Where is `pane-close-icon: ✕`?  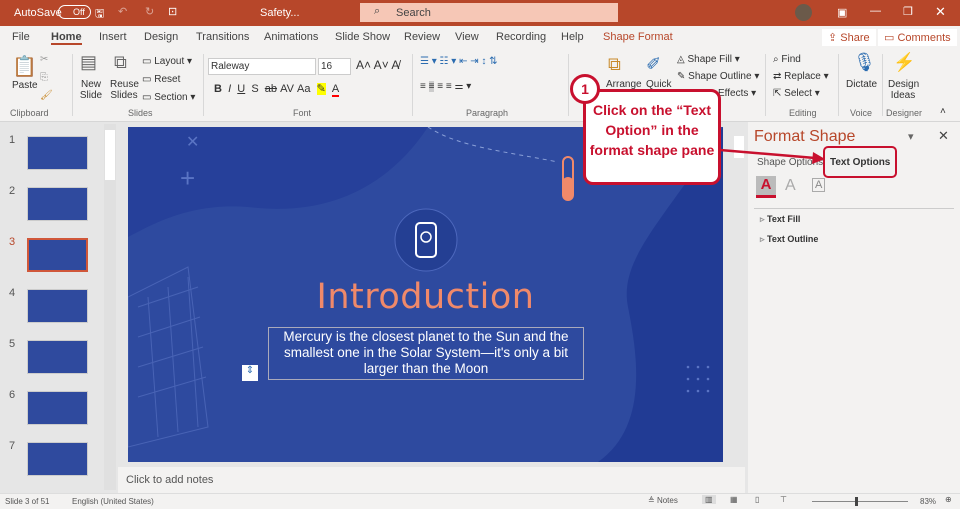 pane-close-icon: ✕ is located at coordinates (943, 136).